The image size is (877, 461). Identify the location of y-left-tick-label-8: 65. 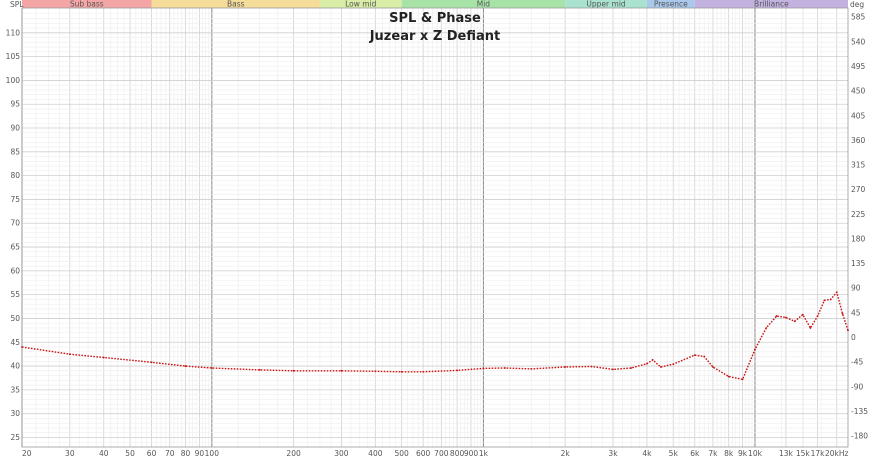
(15, 247).